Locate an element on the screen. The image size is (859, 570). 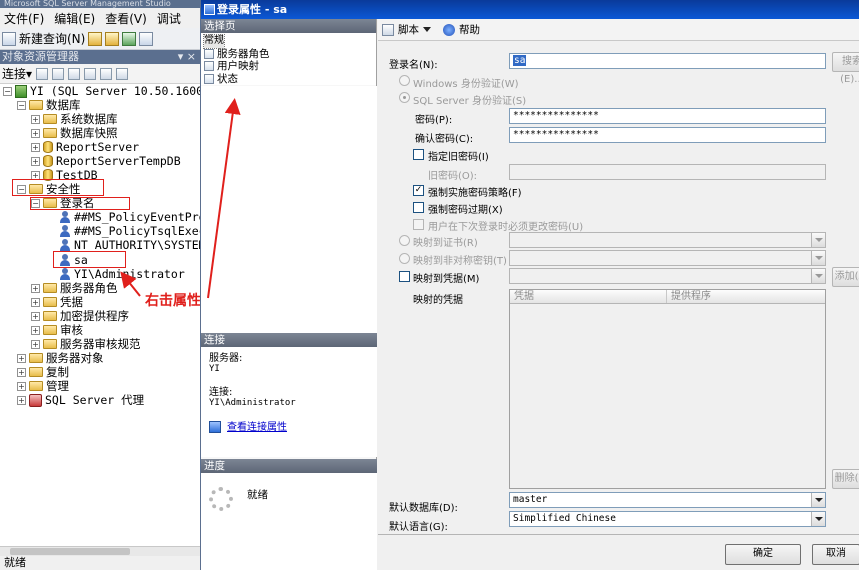
tree-node-audit-specs: + 服务器审核规范 is located at coordinates (86, 344).